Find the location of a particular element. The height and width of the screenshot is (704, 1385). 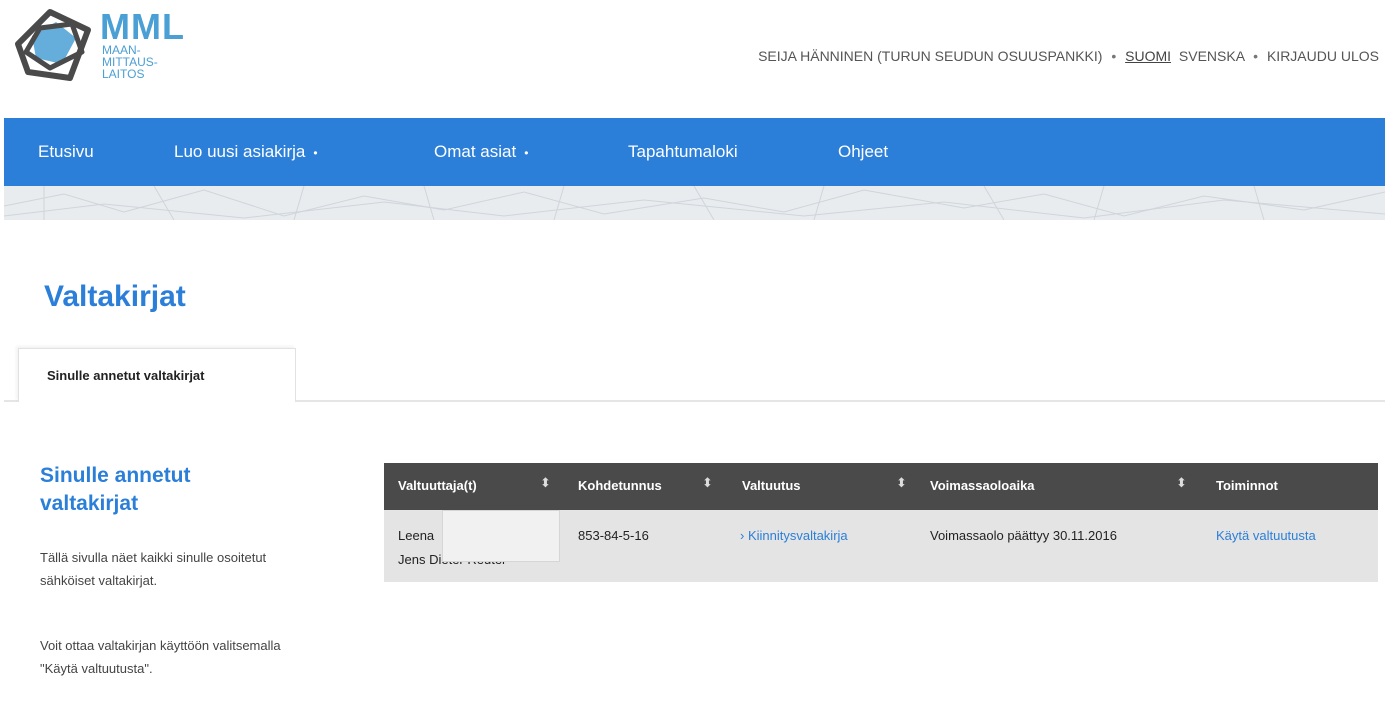

nav-item-tapahtumaloki: Tapahtumaloki is located at coordinates (683, 152).